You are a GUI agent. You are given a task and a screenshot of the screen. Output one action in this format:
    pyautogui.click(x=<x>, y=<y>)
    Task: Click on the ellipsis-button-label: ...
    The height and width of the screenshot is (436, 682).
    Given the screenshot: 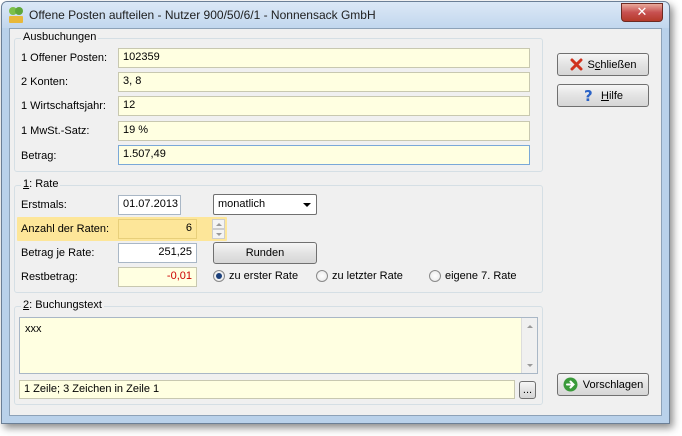 What is the action you would take?
    pyautogui.click(x=527, y=390)
    